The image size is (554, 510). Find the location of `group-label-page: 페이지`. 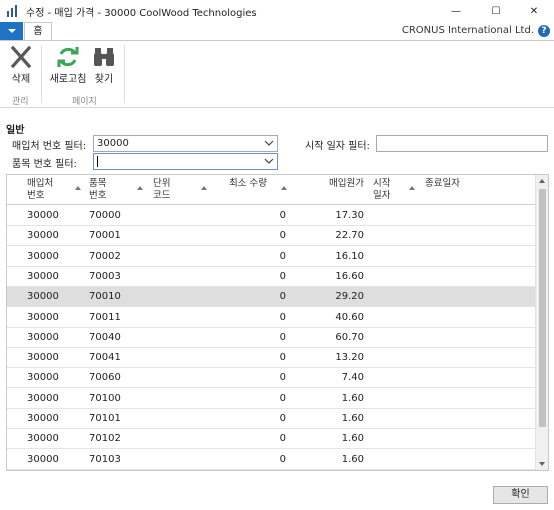

group-label-page: 페이지 is located at coordinates (84, 102).